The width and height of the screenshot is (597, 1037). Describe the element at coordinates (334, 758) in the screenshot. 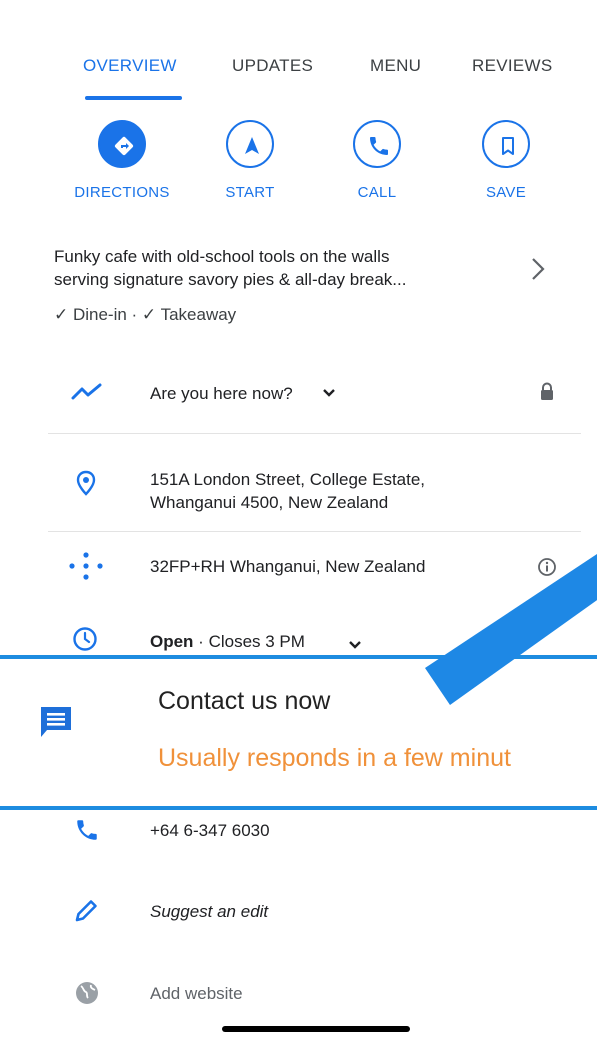

I see `contact-subtitle: Usually responds in a few minut` at that location.